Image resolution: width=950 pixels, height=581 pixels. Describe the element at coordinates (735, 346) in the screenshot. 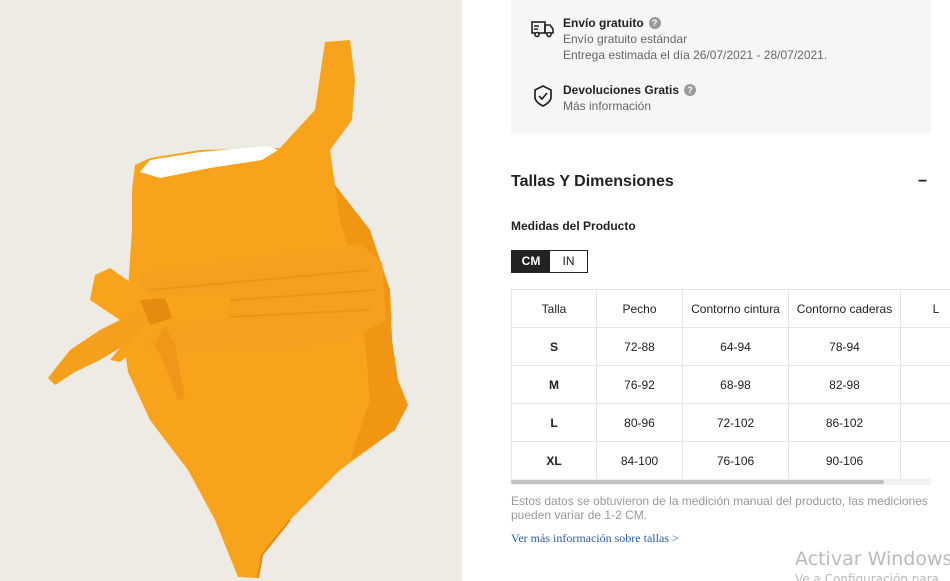

I see `table-cell: 64-94` at that location.